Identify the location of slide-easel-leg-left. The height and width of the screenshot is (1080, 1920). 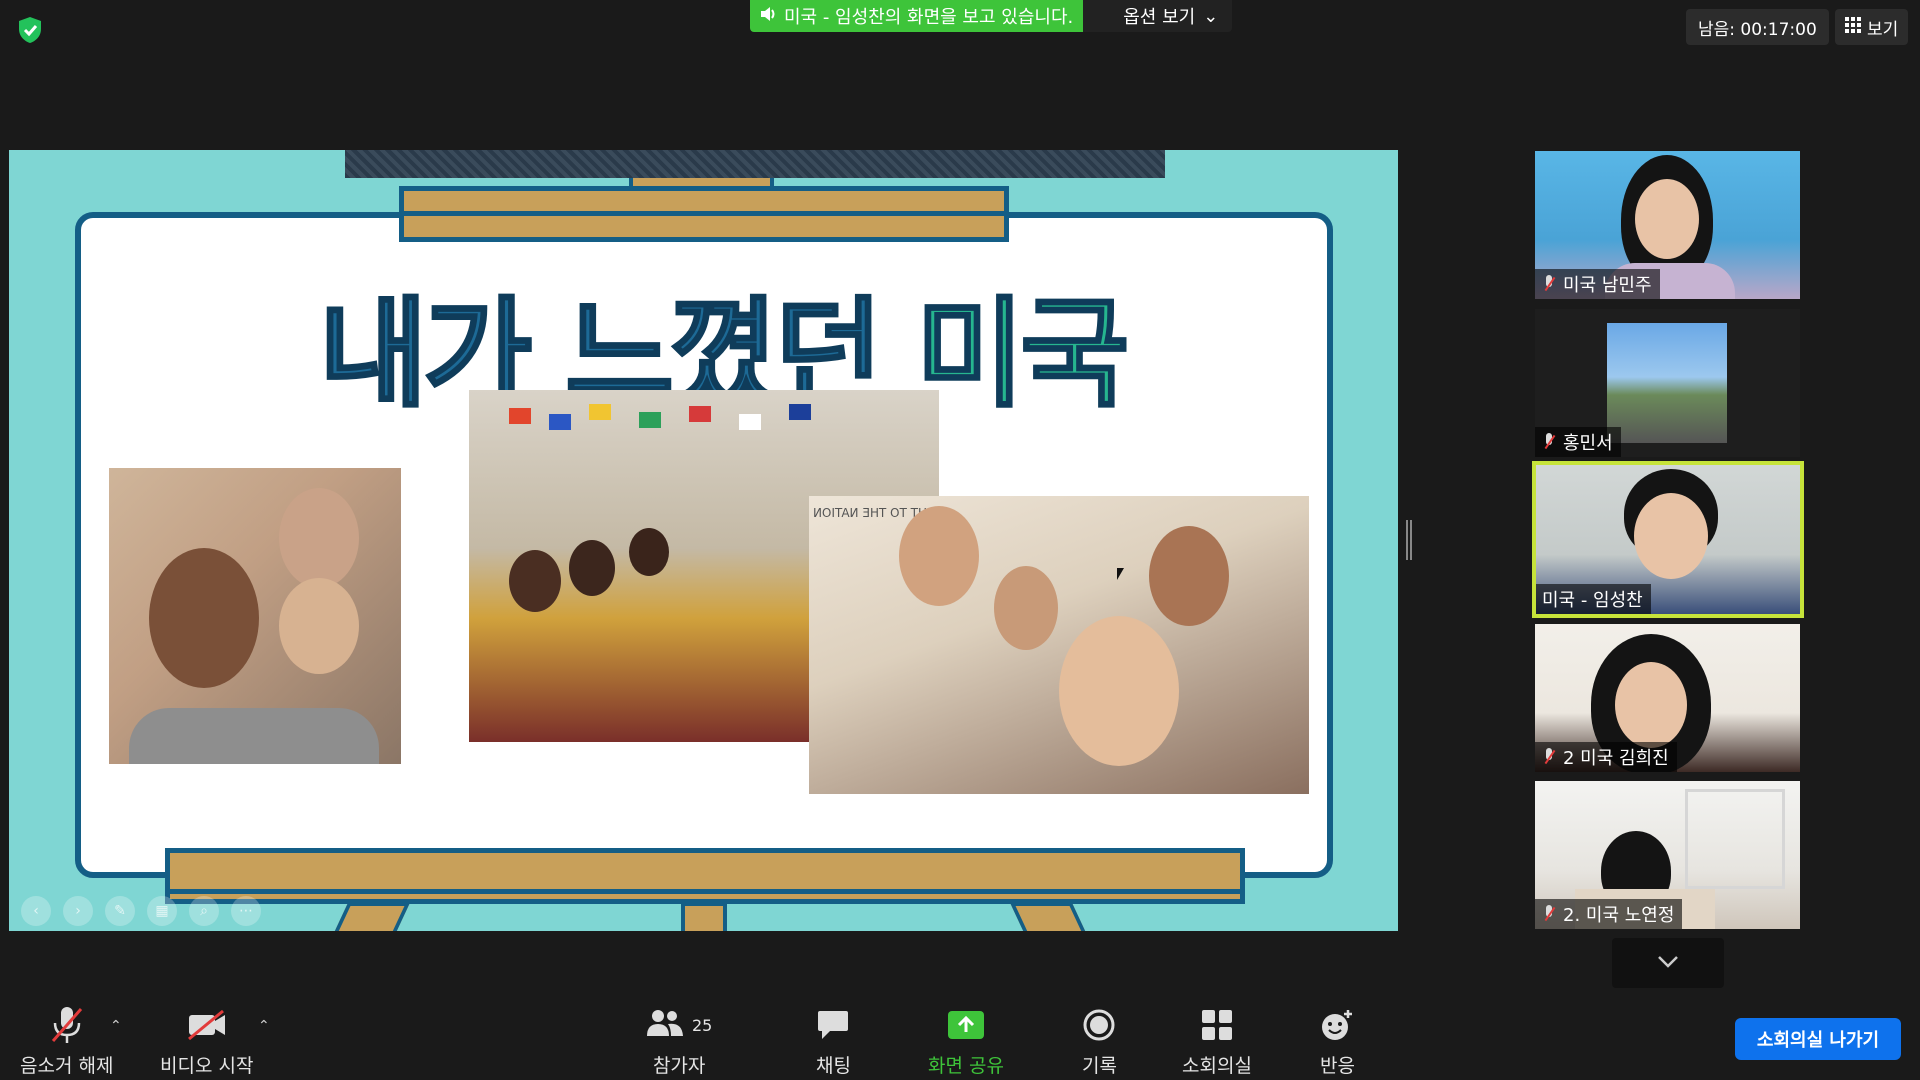
(370, 916).